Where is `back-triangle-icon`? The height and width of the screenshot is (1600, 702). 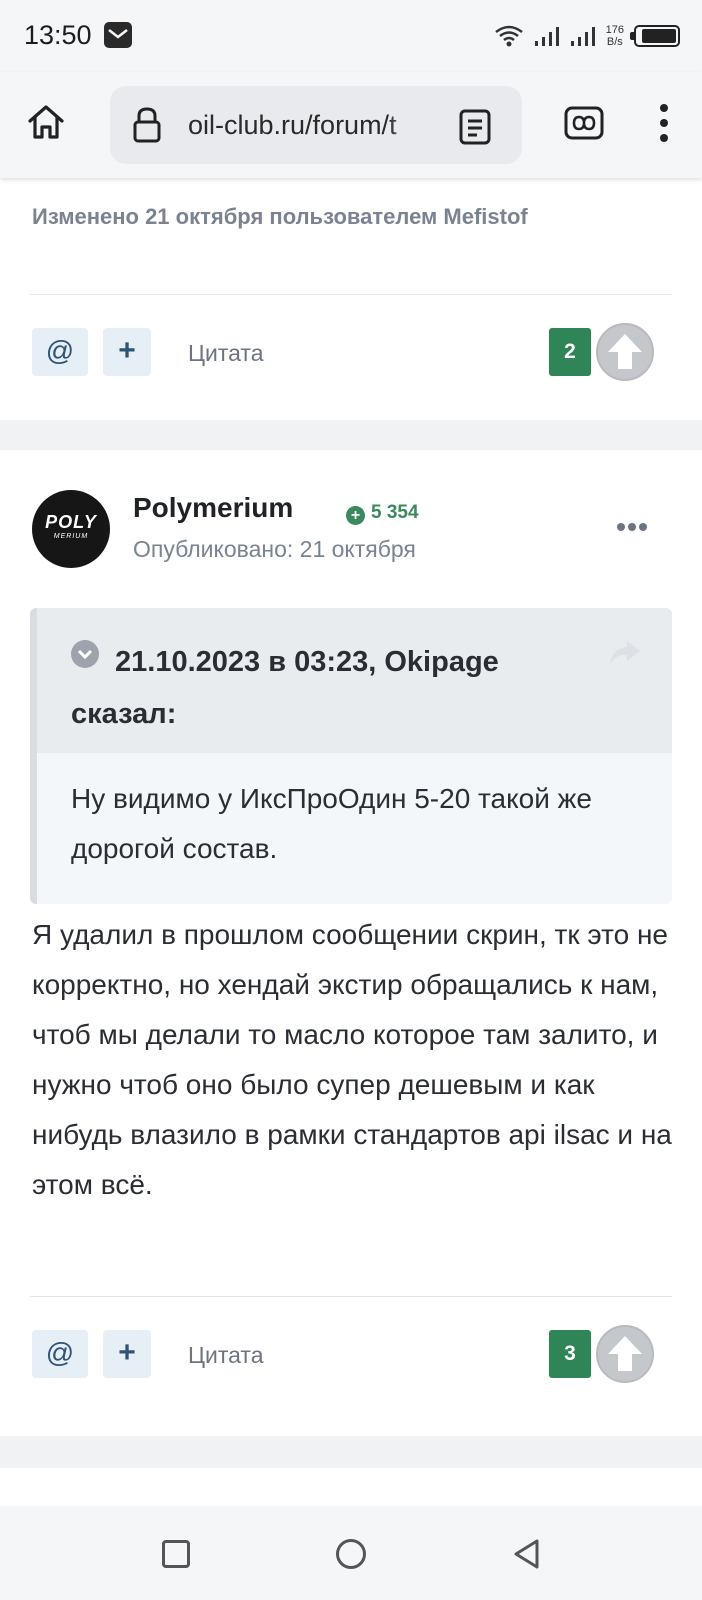
back-triangle-icon is located at coordinates (527, 1554).